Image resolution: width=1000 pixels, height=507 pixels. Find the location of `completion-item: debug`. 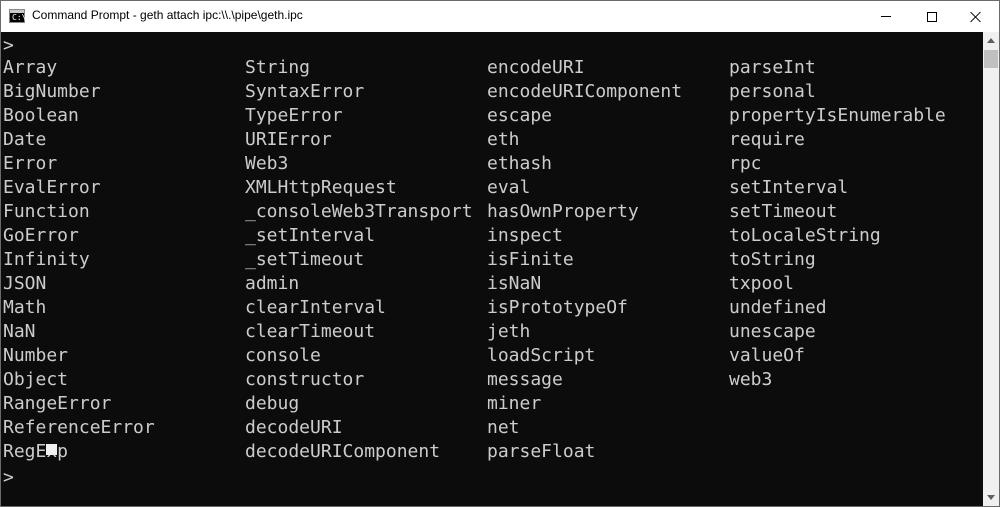

completion-item: debug is located at coordinates (272, 403).